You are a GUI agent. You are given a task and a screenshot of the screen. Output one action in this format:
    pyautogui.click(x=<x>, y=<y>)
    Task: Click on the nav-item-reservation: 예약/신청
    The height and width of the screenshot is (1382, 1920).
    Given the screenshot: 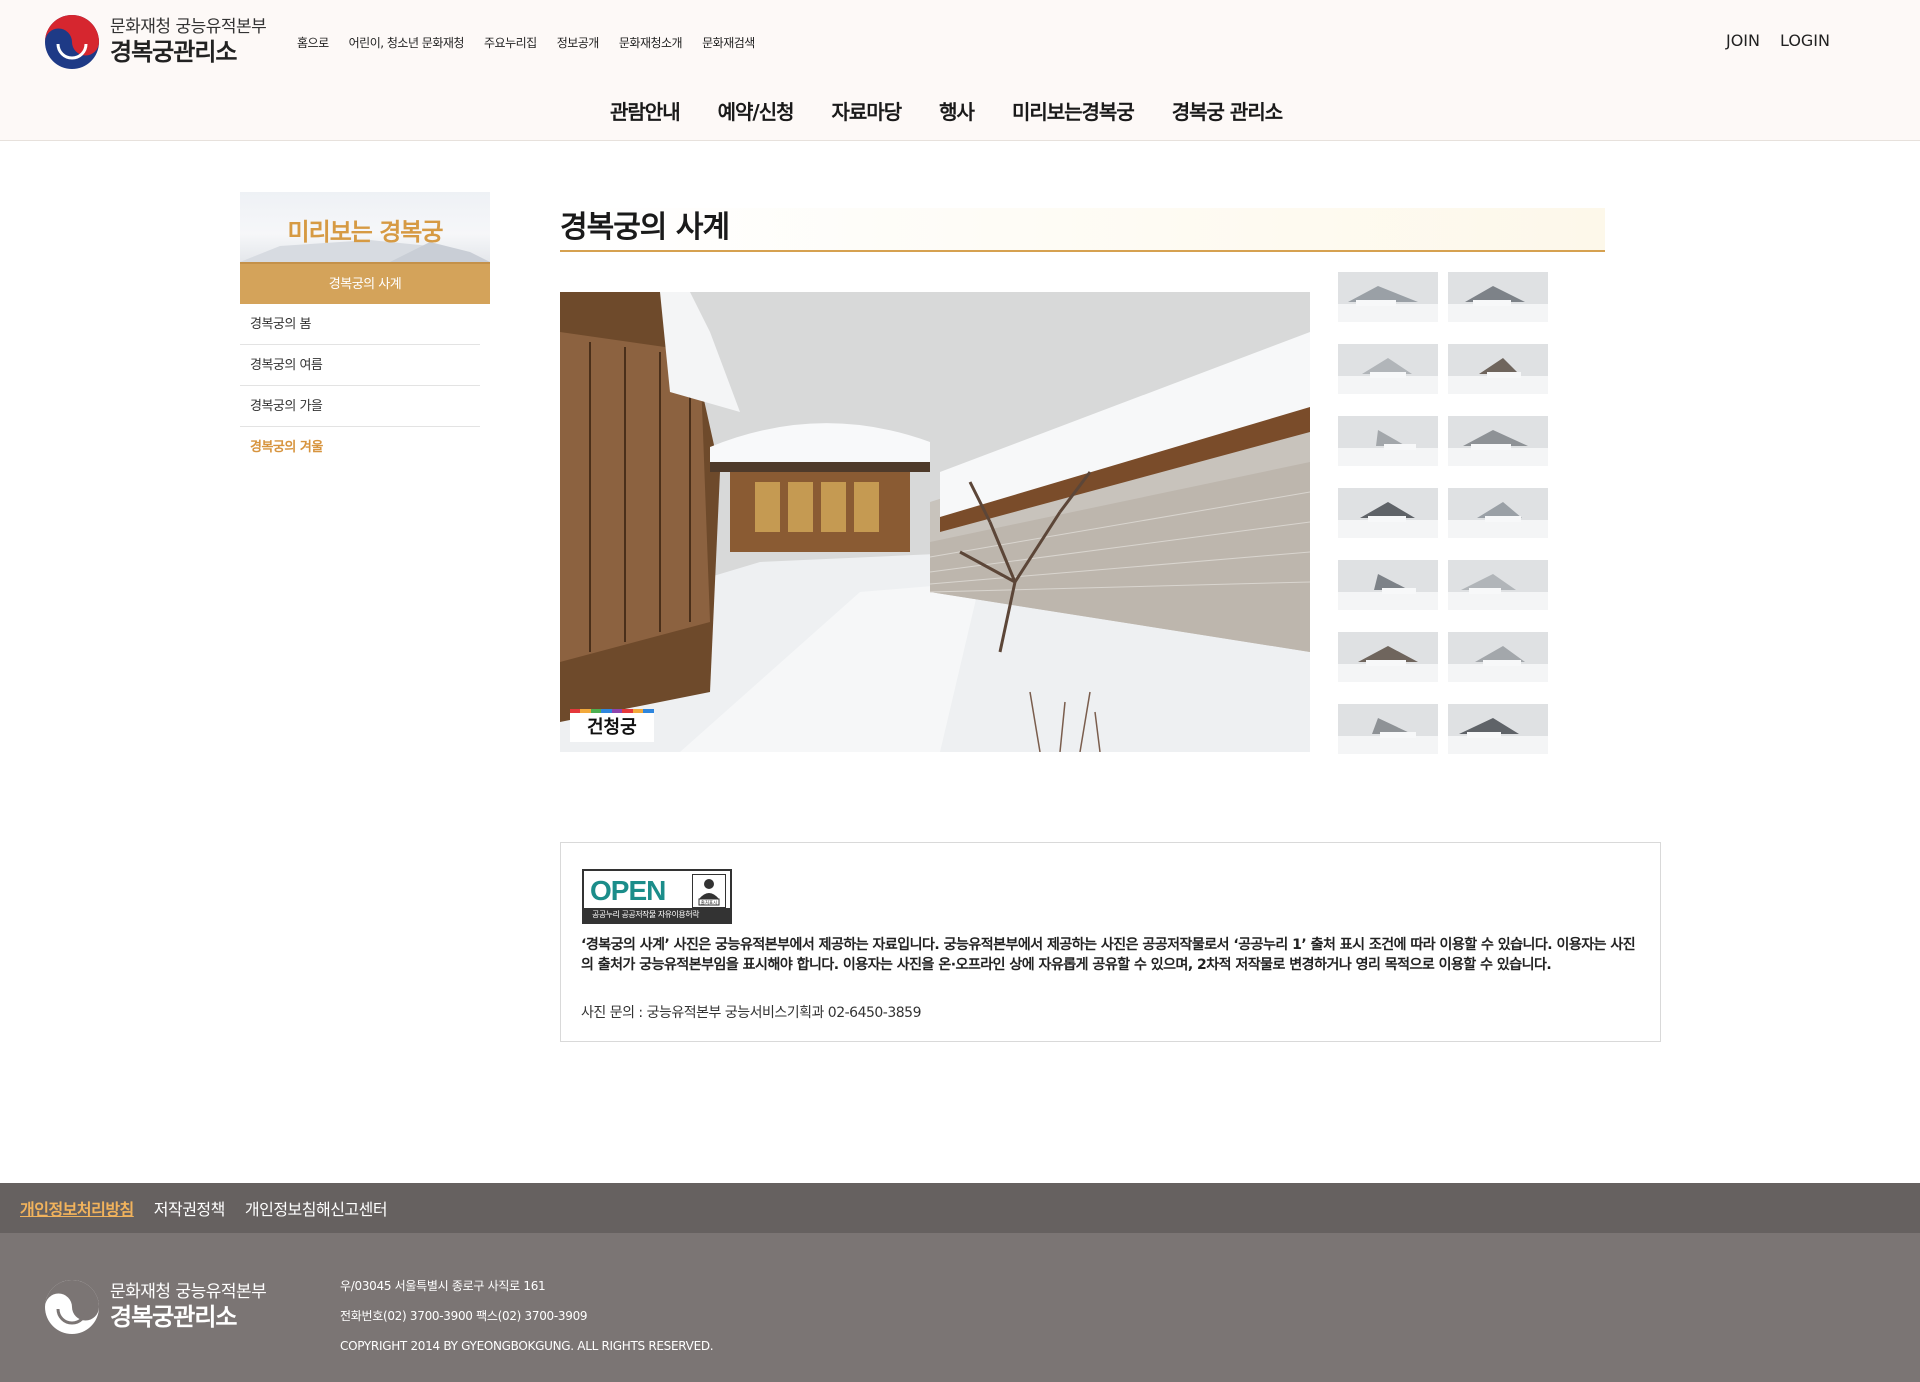 What is the action you would take?
    pyautogui.click(x=756, y=110)
    